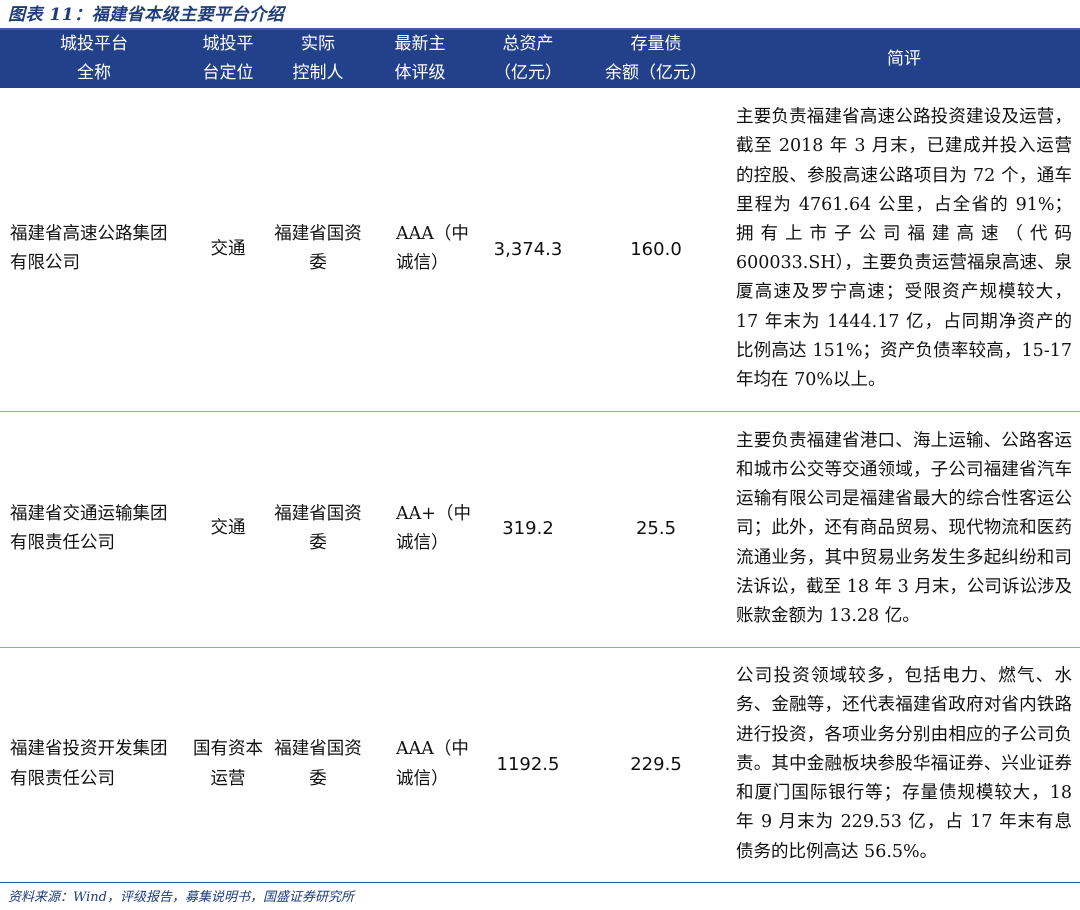 The image size is (1080, 910). Describe the element at coordinates (420, 59) in the screenshot. I see `header-rating: 最新主 体评级` at that location.